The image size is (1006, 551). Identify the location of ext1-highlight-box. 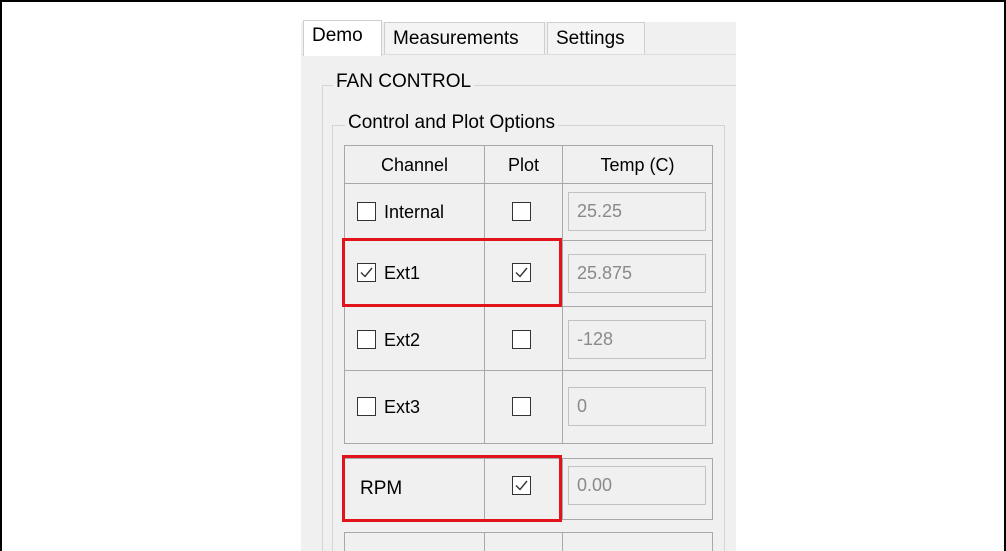
(452, 272).